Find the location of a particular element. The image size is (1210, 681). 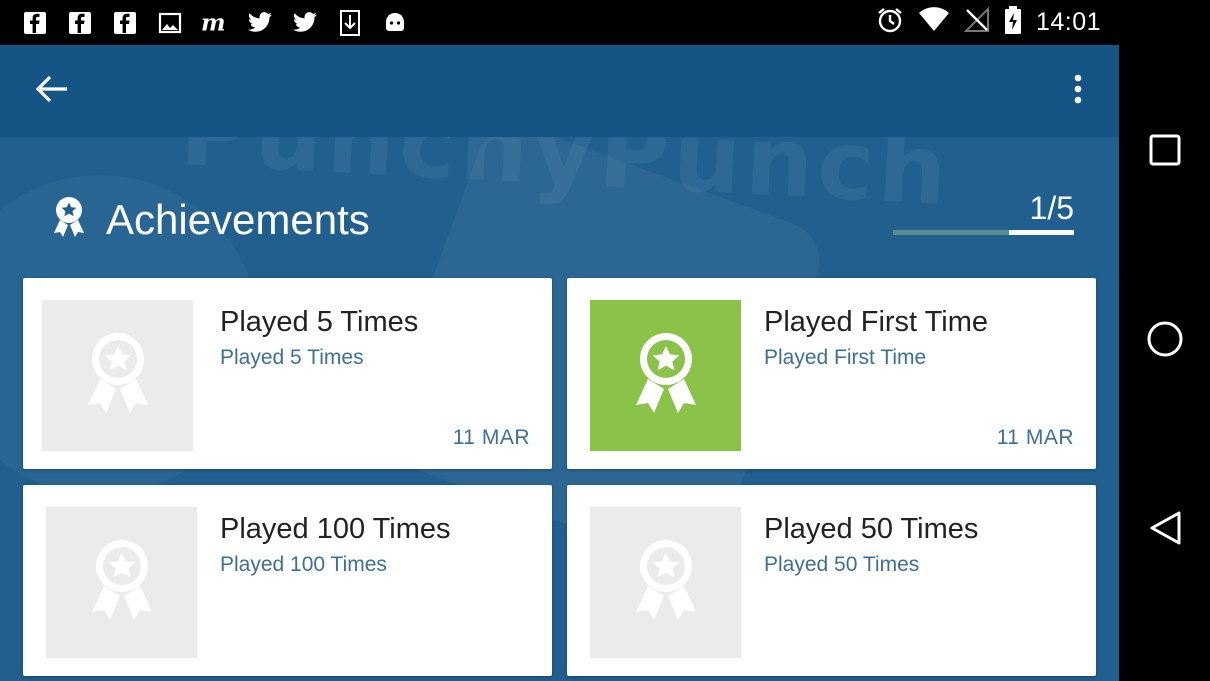

svg-text: m is located at coordinates (213, 23).